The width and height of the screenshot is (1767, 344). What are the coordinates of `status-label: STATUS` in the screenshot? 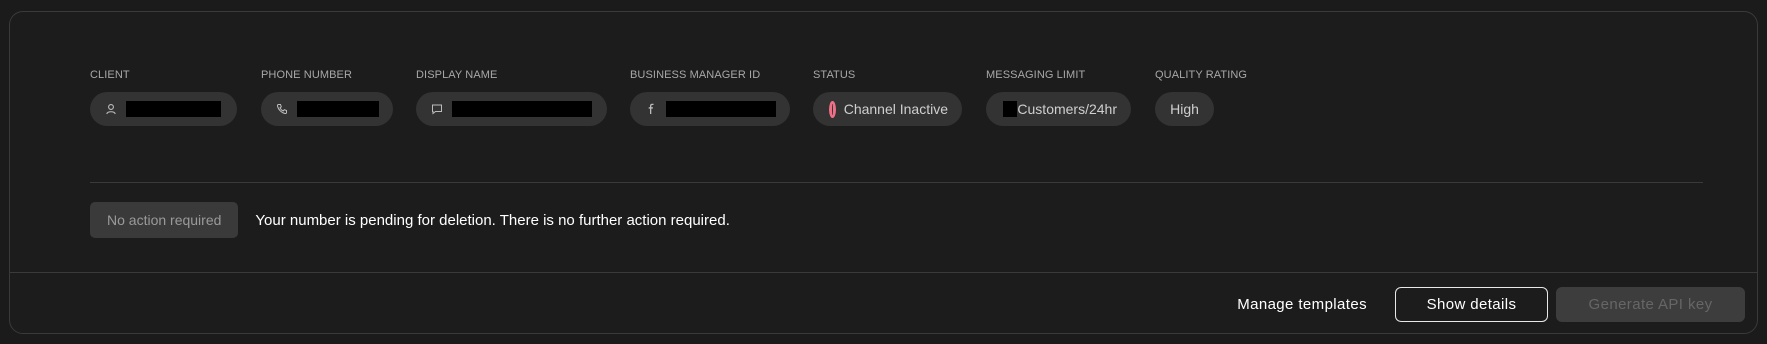 It's located at (834, 75).